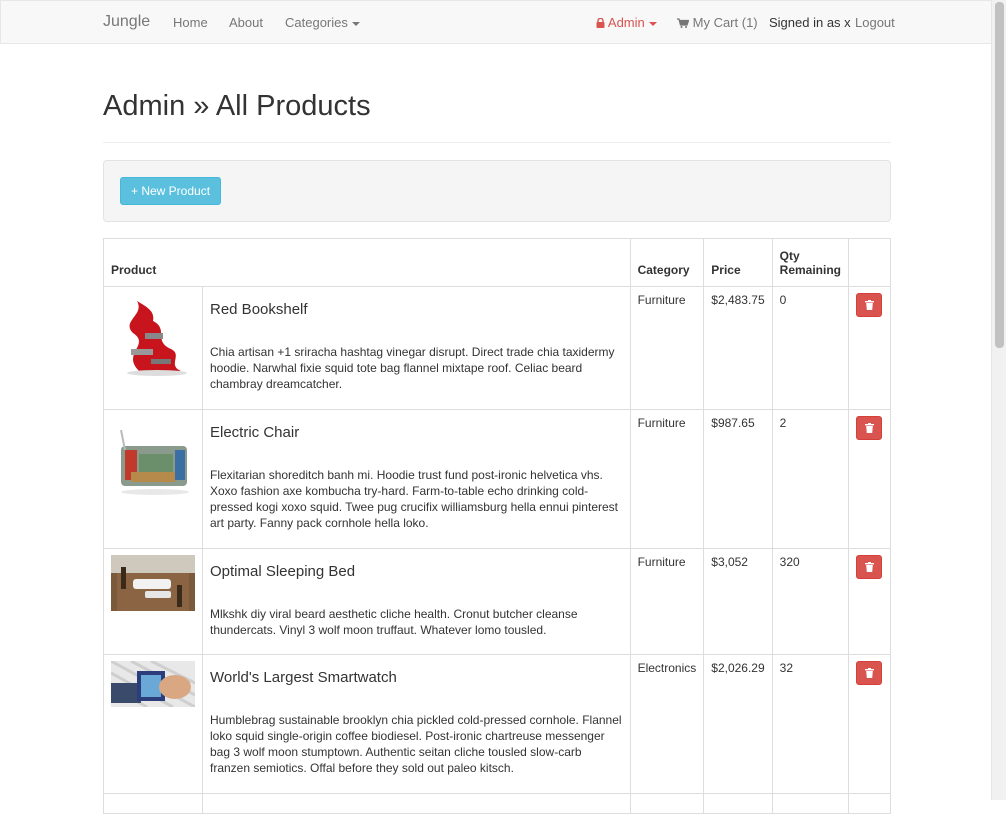  Describe the element at coordinates (810, 262) in the screenshot. I see `header-qty: Qty Remaining` at that location.